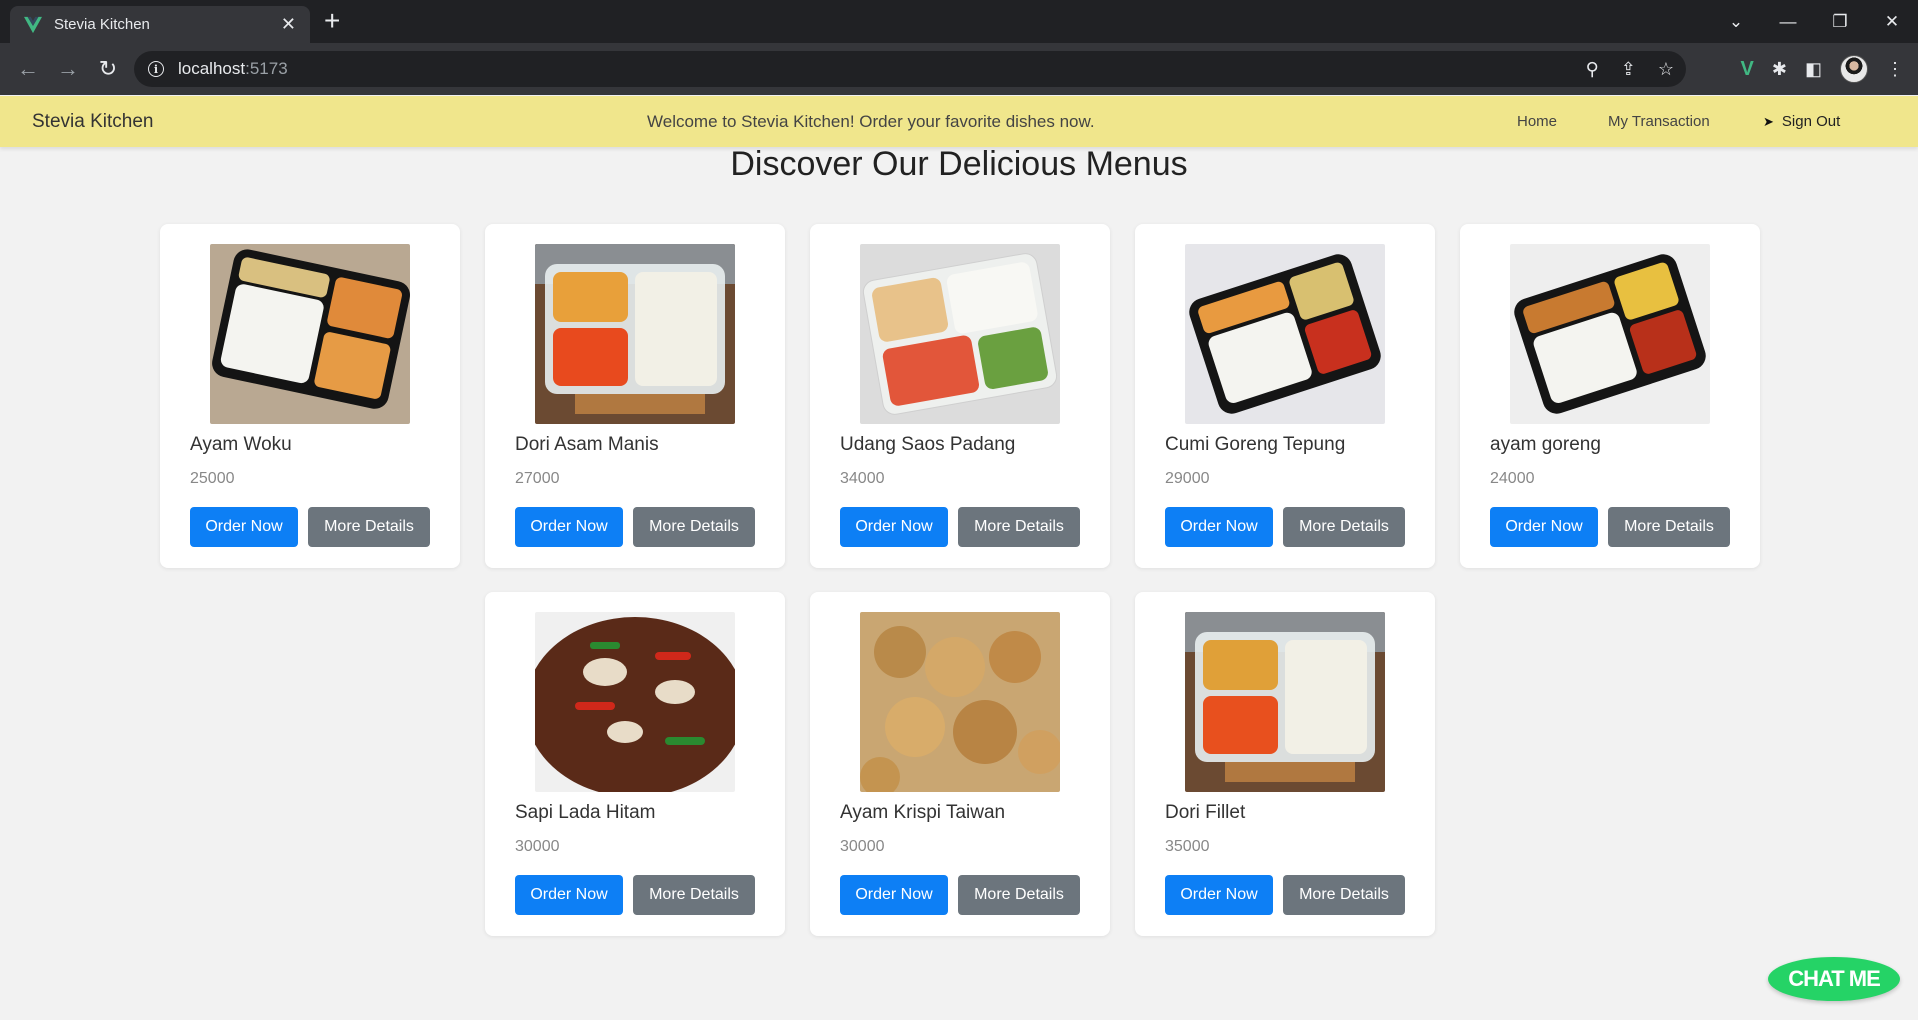 The width and height of the screenshot is (1918, 1020). What do you see at coordinates (1840, 22) in the screenshot?
I see `restore-icon: ❐` at bounding box center [1840, 22].